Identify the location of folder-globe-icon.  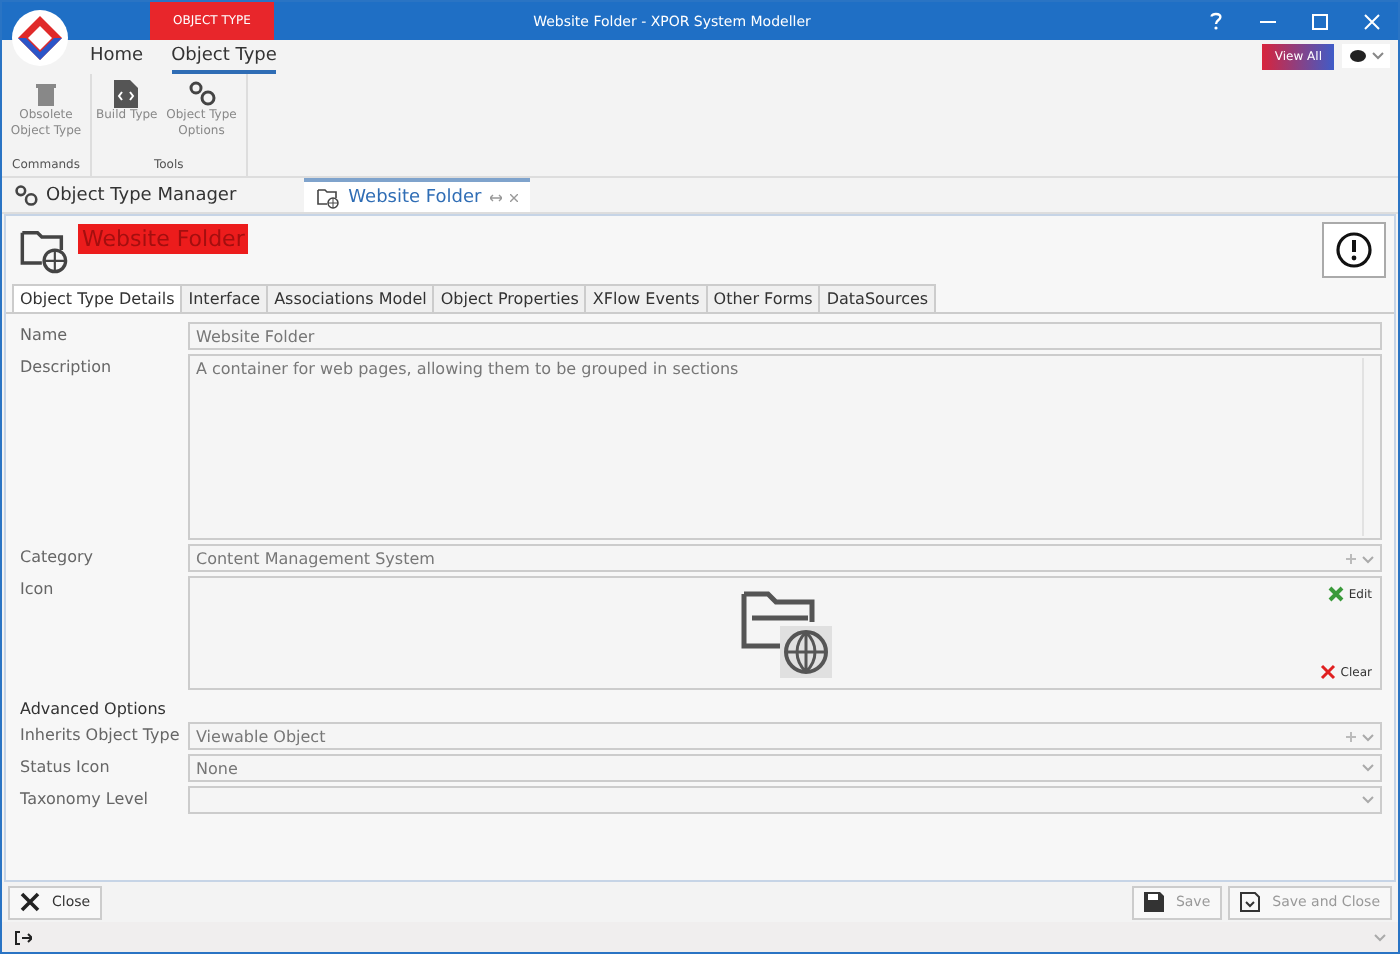
(328, 197).